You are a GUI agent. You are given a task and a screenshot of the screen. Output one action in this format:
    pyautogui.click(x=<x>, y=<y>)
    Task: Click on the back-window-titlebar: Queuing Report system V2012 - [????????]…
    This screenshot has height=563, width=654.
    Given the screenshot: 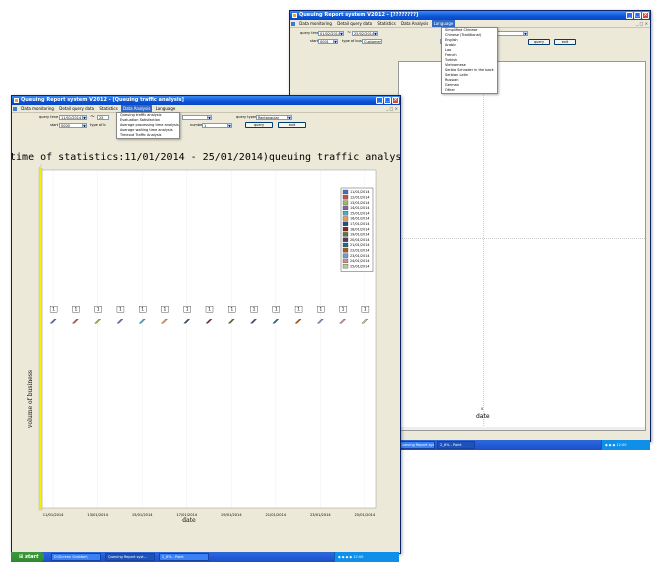 What is the action you would take?
    pyautogui.click(x=470, y=15)
    